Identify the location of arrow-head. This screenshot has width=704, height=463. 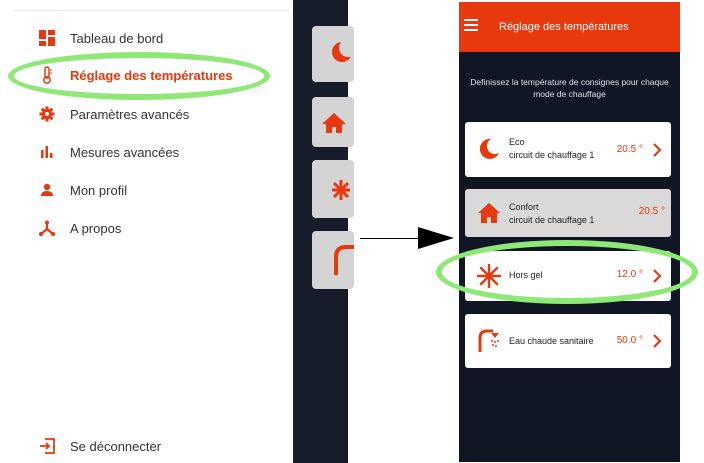
(436, 238).